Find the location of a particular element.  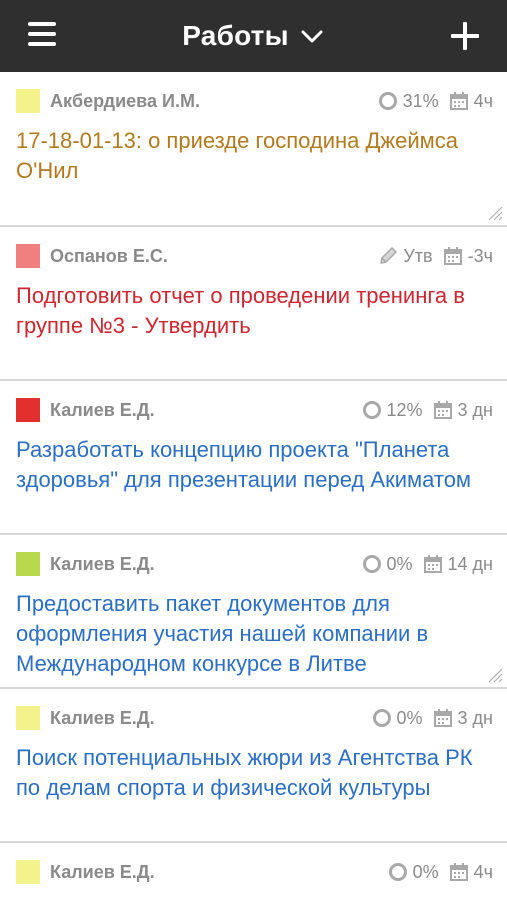

task-author: Оспанов Е.С. is located at coordinates (109, 255).